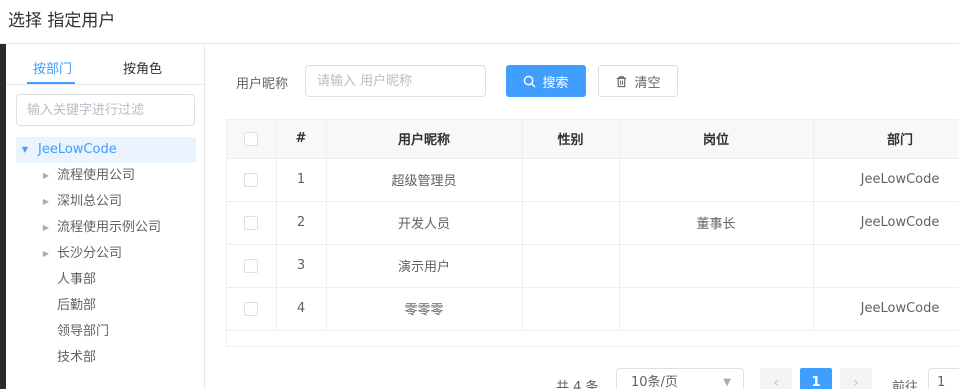 This screenshot has width=959, height=389. I want to click on tree-node: ▶ 深圳总公司, so click(106, 202).